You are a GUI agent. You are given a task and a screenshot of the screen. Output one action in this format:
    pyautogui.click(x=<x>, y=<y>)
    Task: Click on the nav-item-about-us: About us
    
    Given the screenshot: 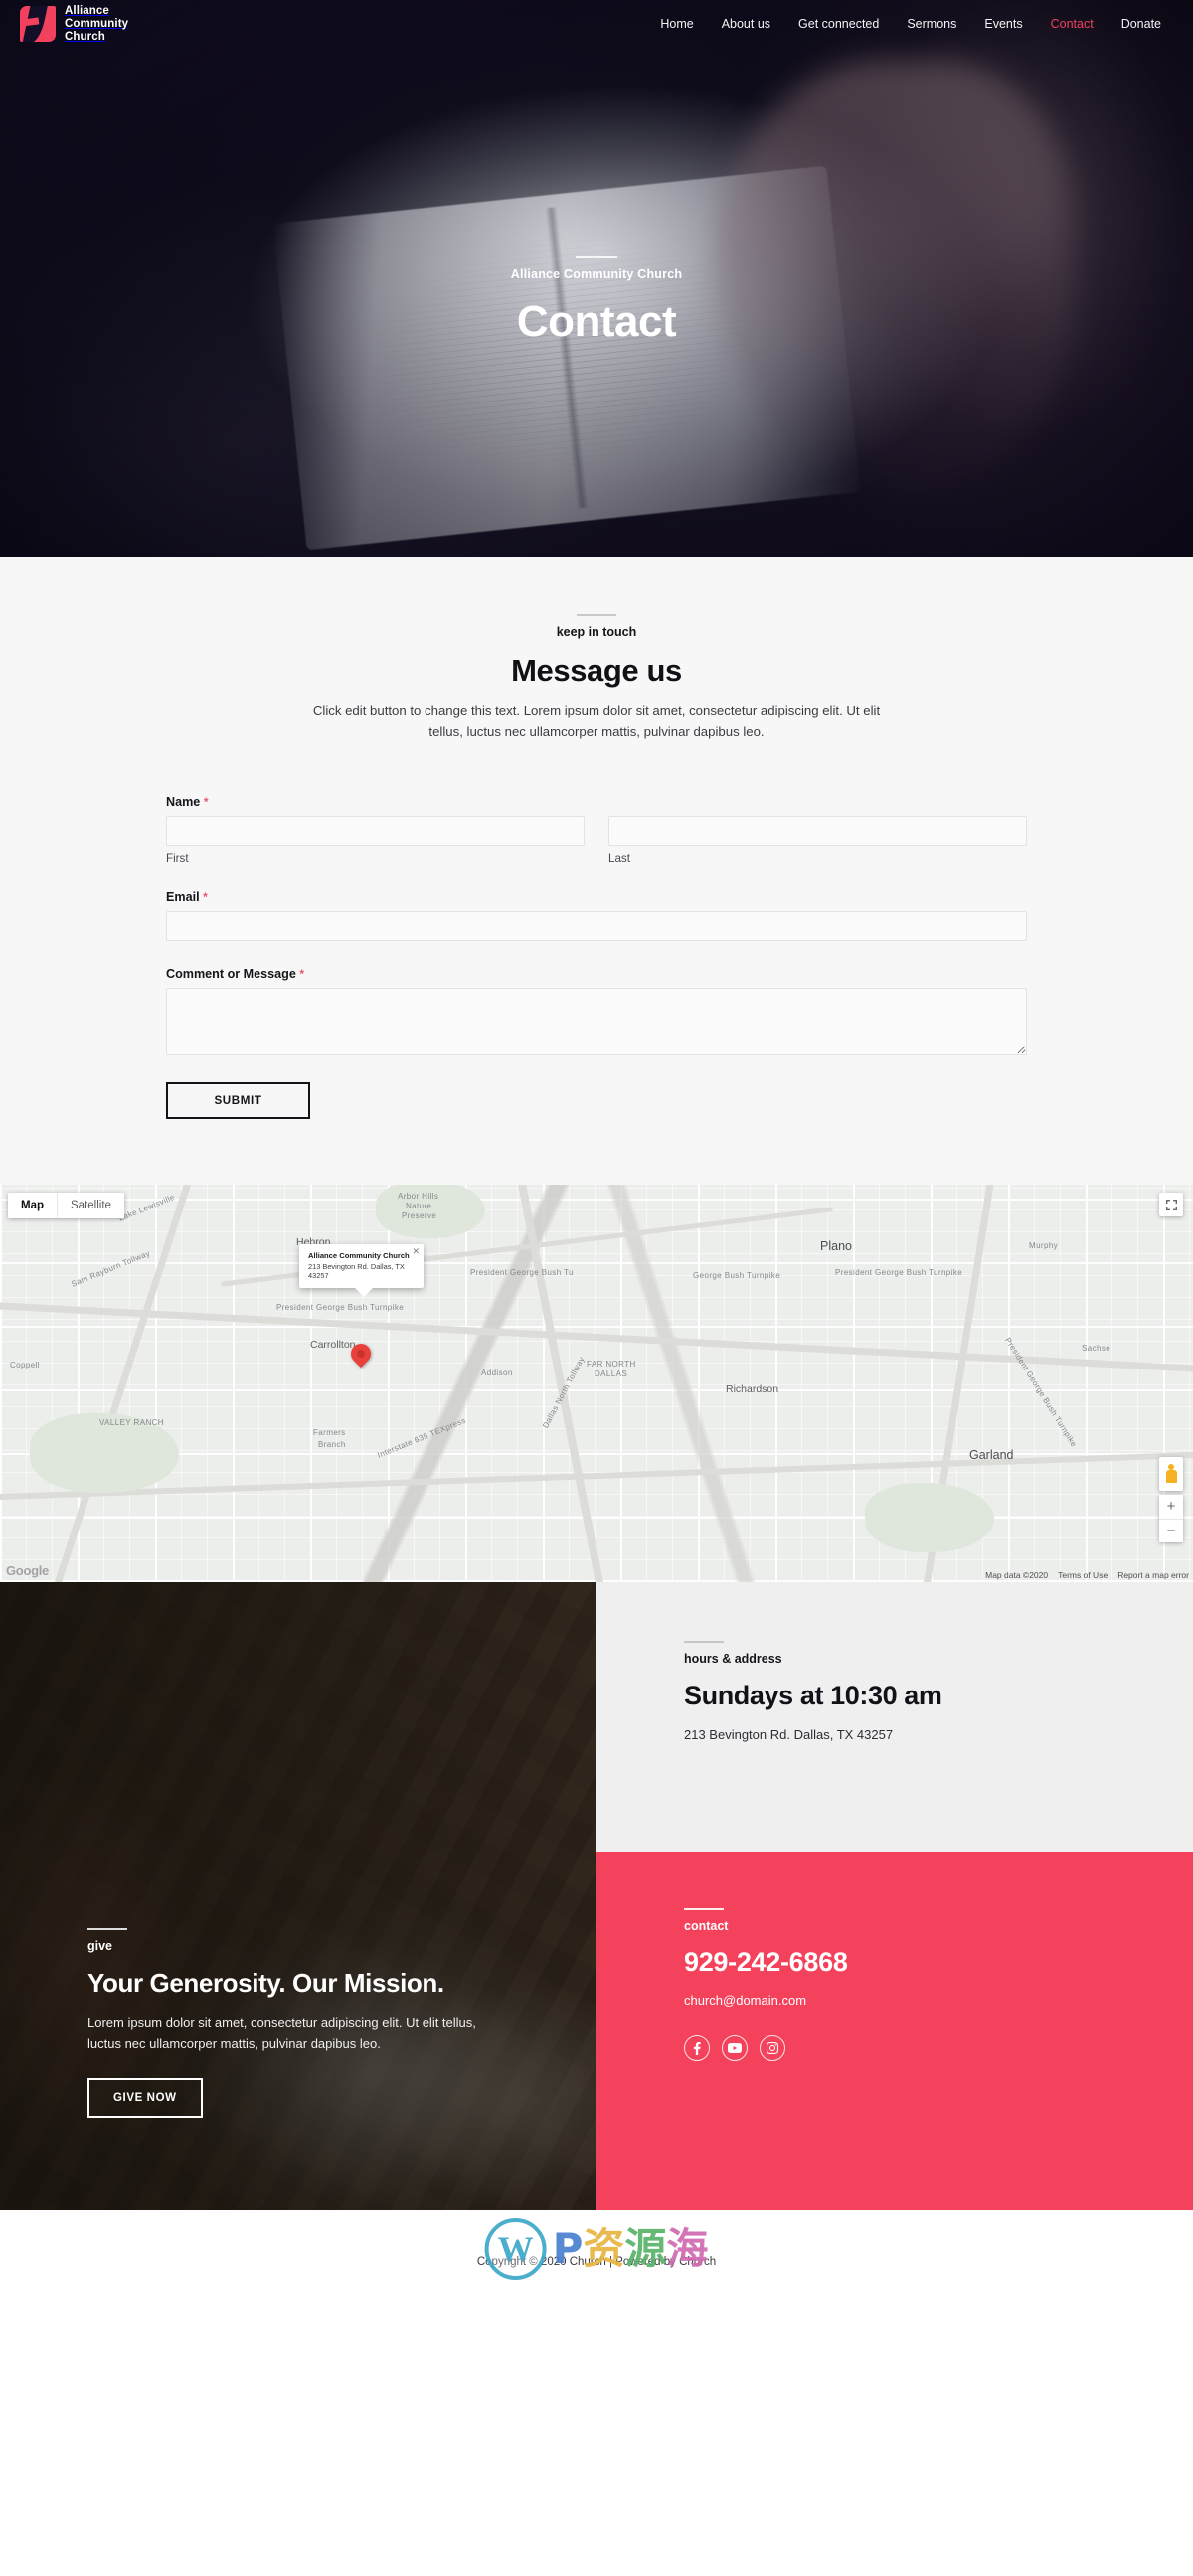 What is the action you would take?
    pyautogui.click(x=746, y=24)
    